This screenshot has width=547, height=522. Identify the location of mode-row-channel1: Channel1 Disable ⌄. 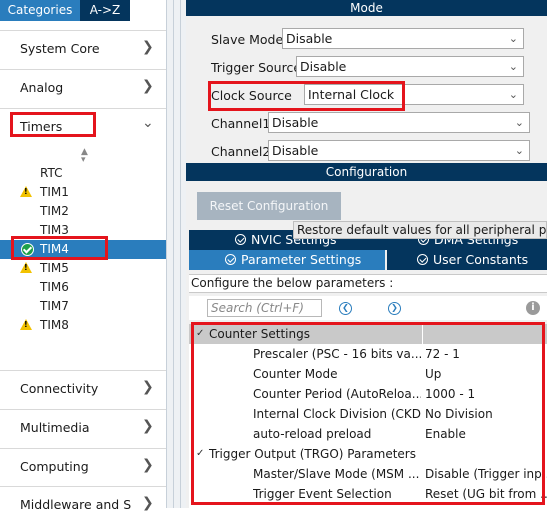
(366, 124).